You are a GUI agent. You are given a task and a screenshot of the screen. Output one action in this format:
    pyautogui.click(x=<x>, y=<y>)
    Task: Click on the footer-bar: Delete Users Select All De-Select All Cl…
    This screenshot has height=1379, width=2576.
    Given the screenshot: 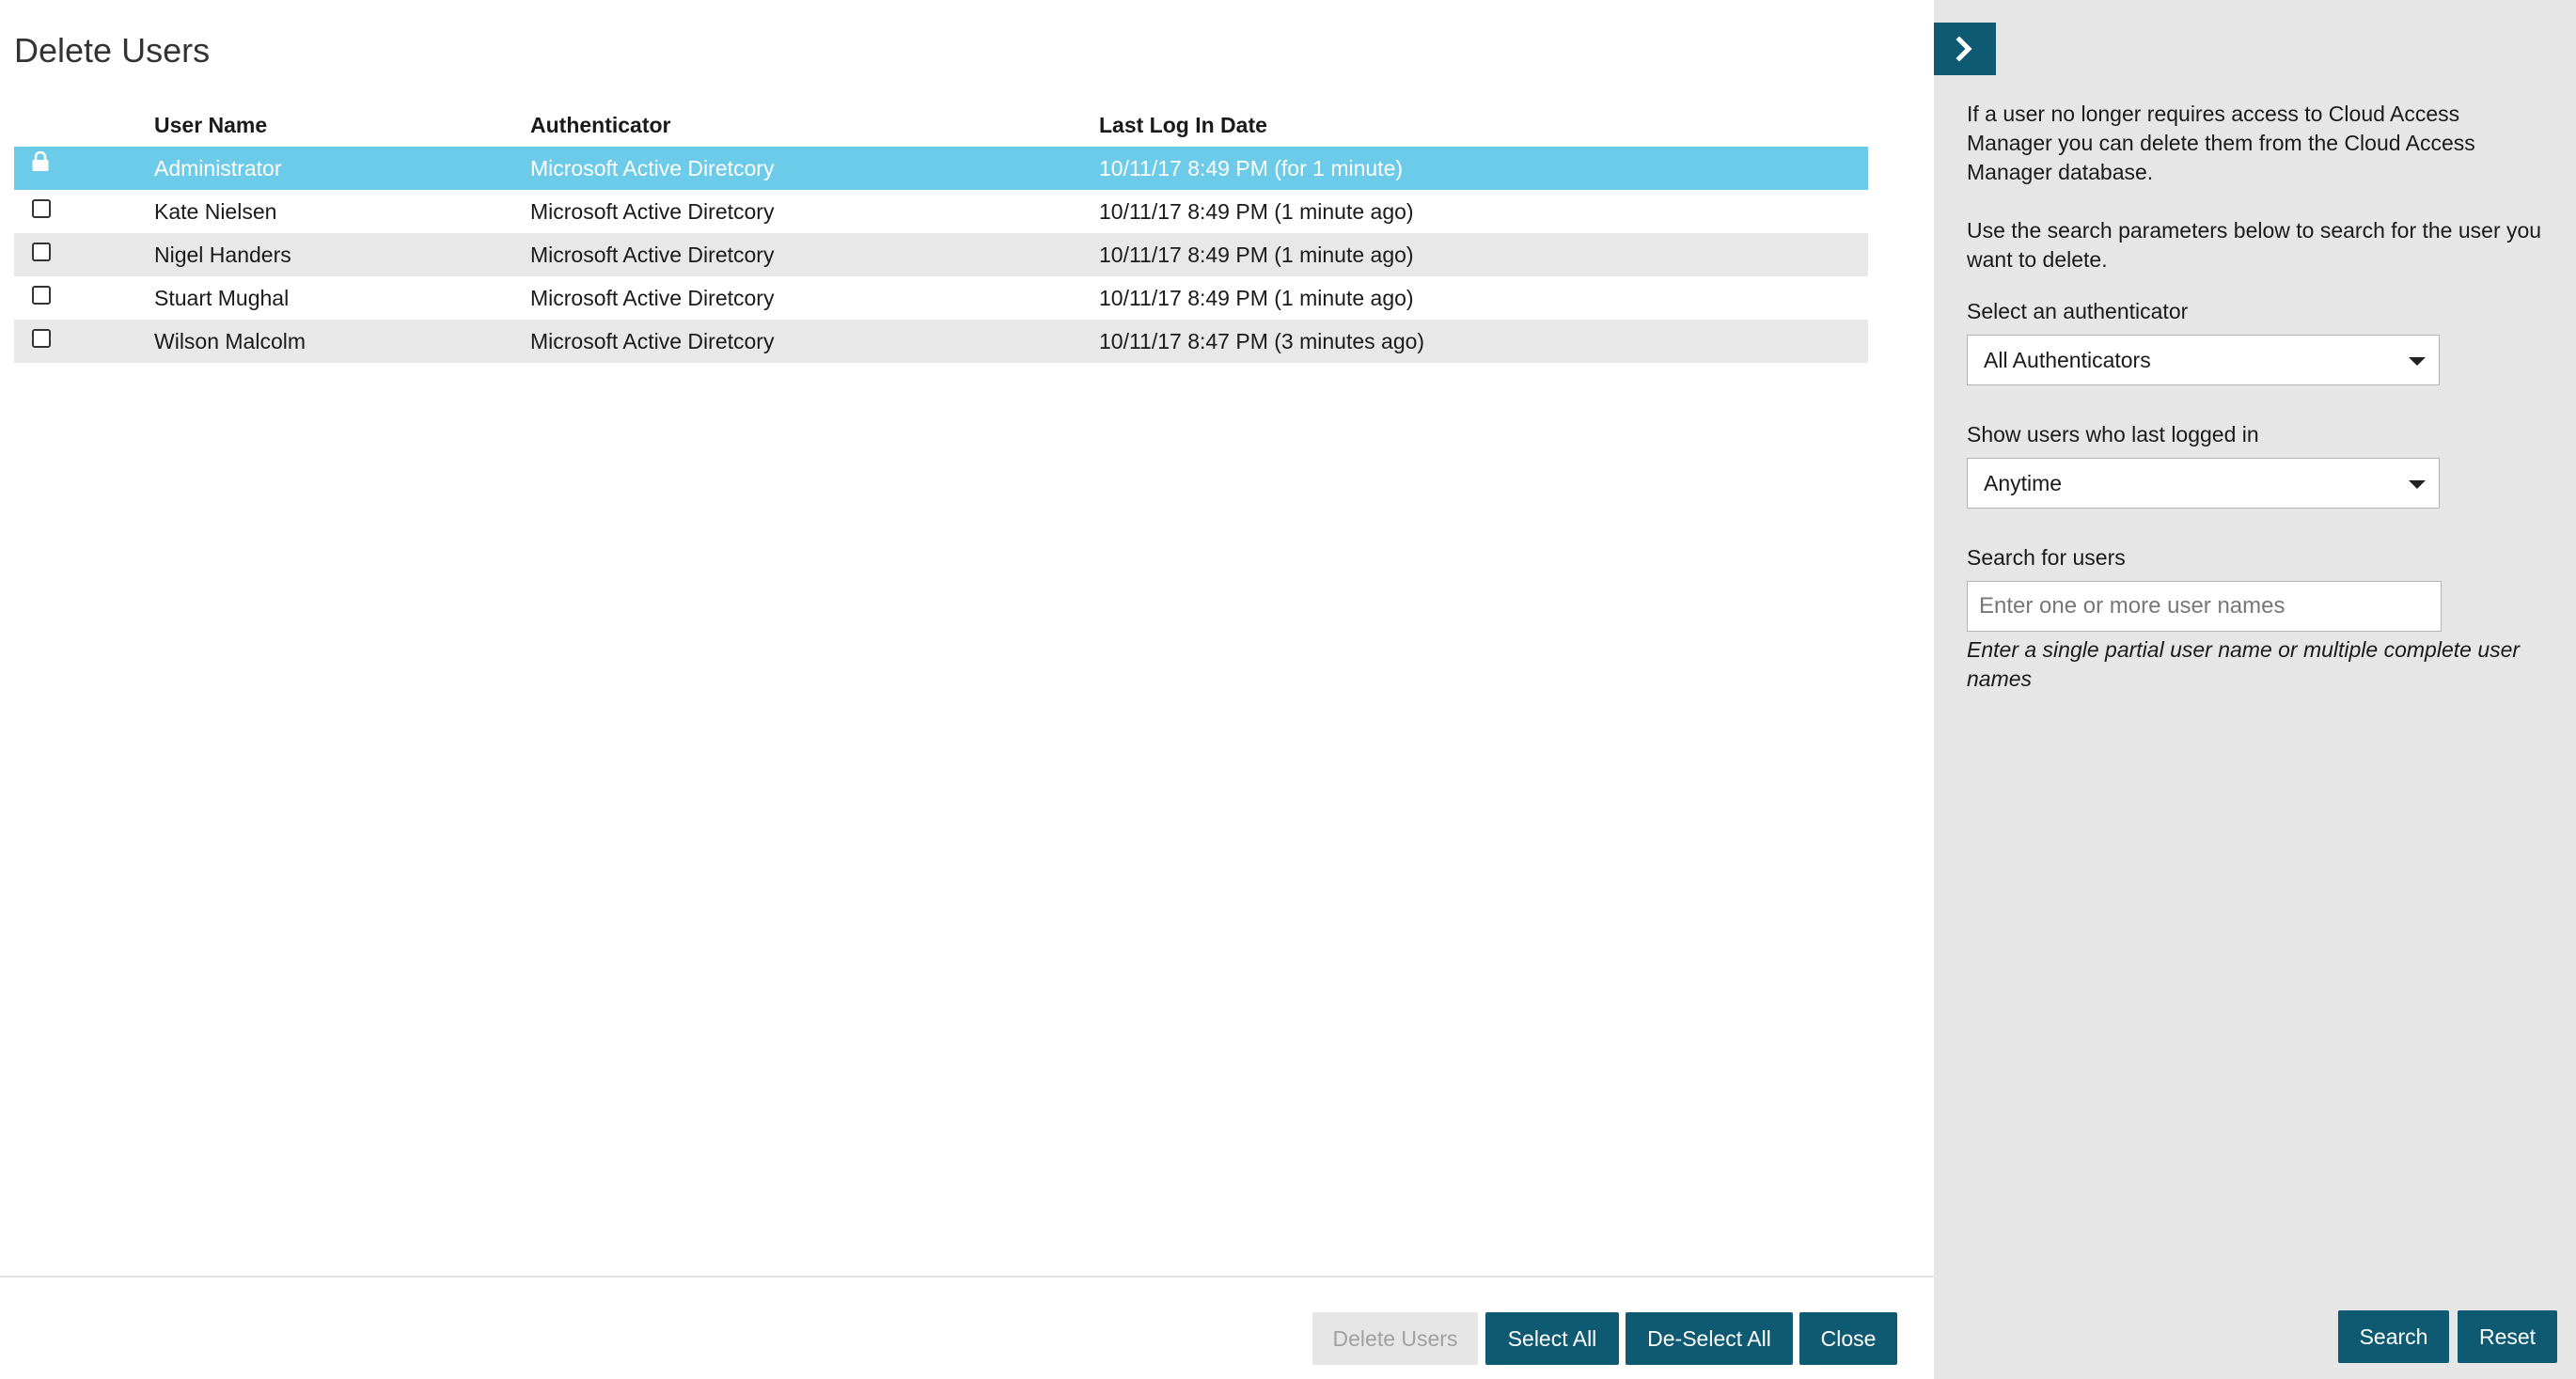 What is the action you would take?
    pyautogui.click(x=967, y=1327)
    